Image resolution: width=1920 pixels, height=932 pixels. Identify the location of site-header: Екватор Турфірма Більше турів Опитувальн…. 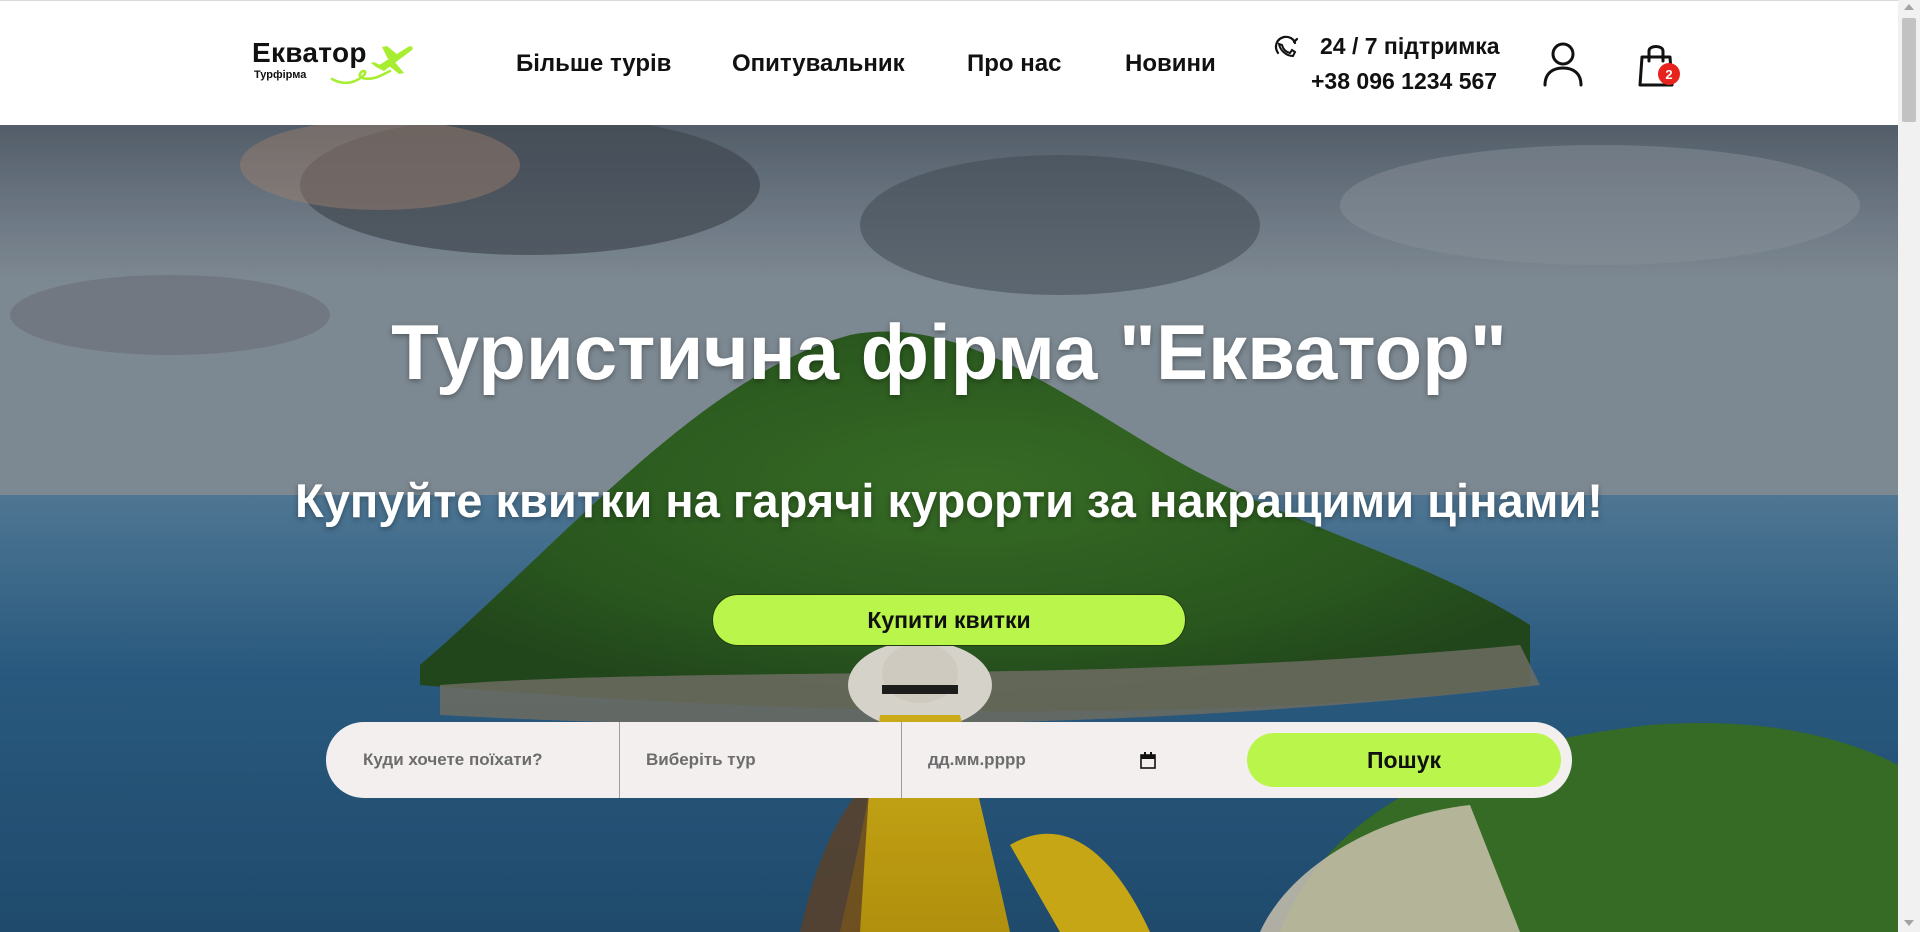
(949, 63).